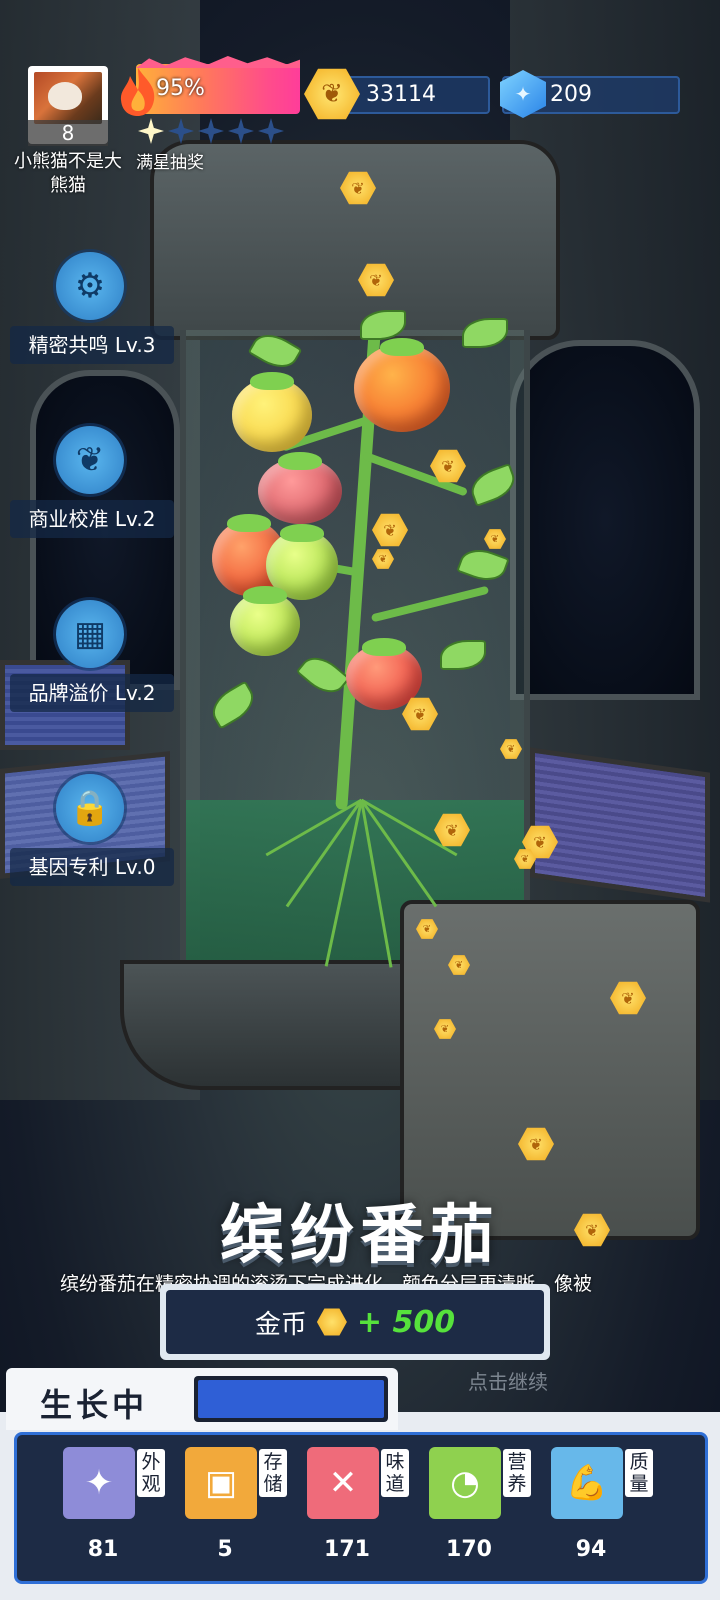 The height and width of the screenshot is (1600, 720). I want to click on skill-label: 基因专利 Lv.0, so click(92, 867).